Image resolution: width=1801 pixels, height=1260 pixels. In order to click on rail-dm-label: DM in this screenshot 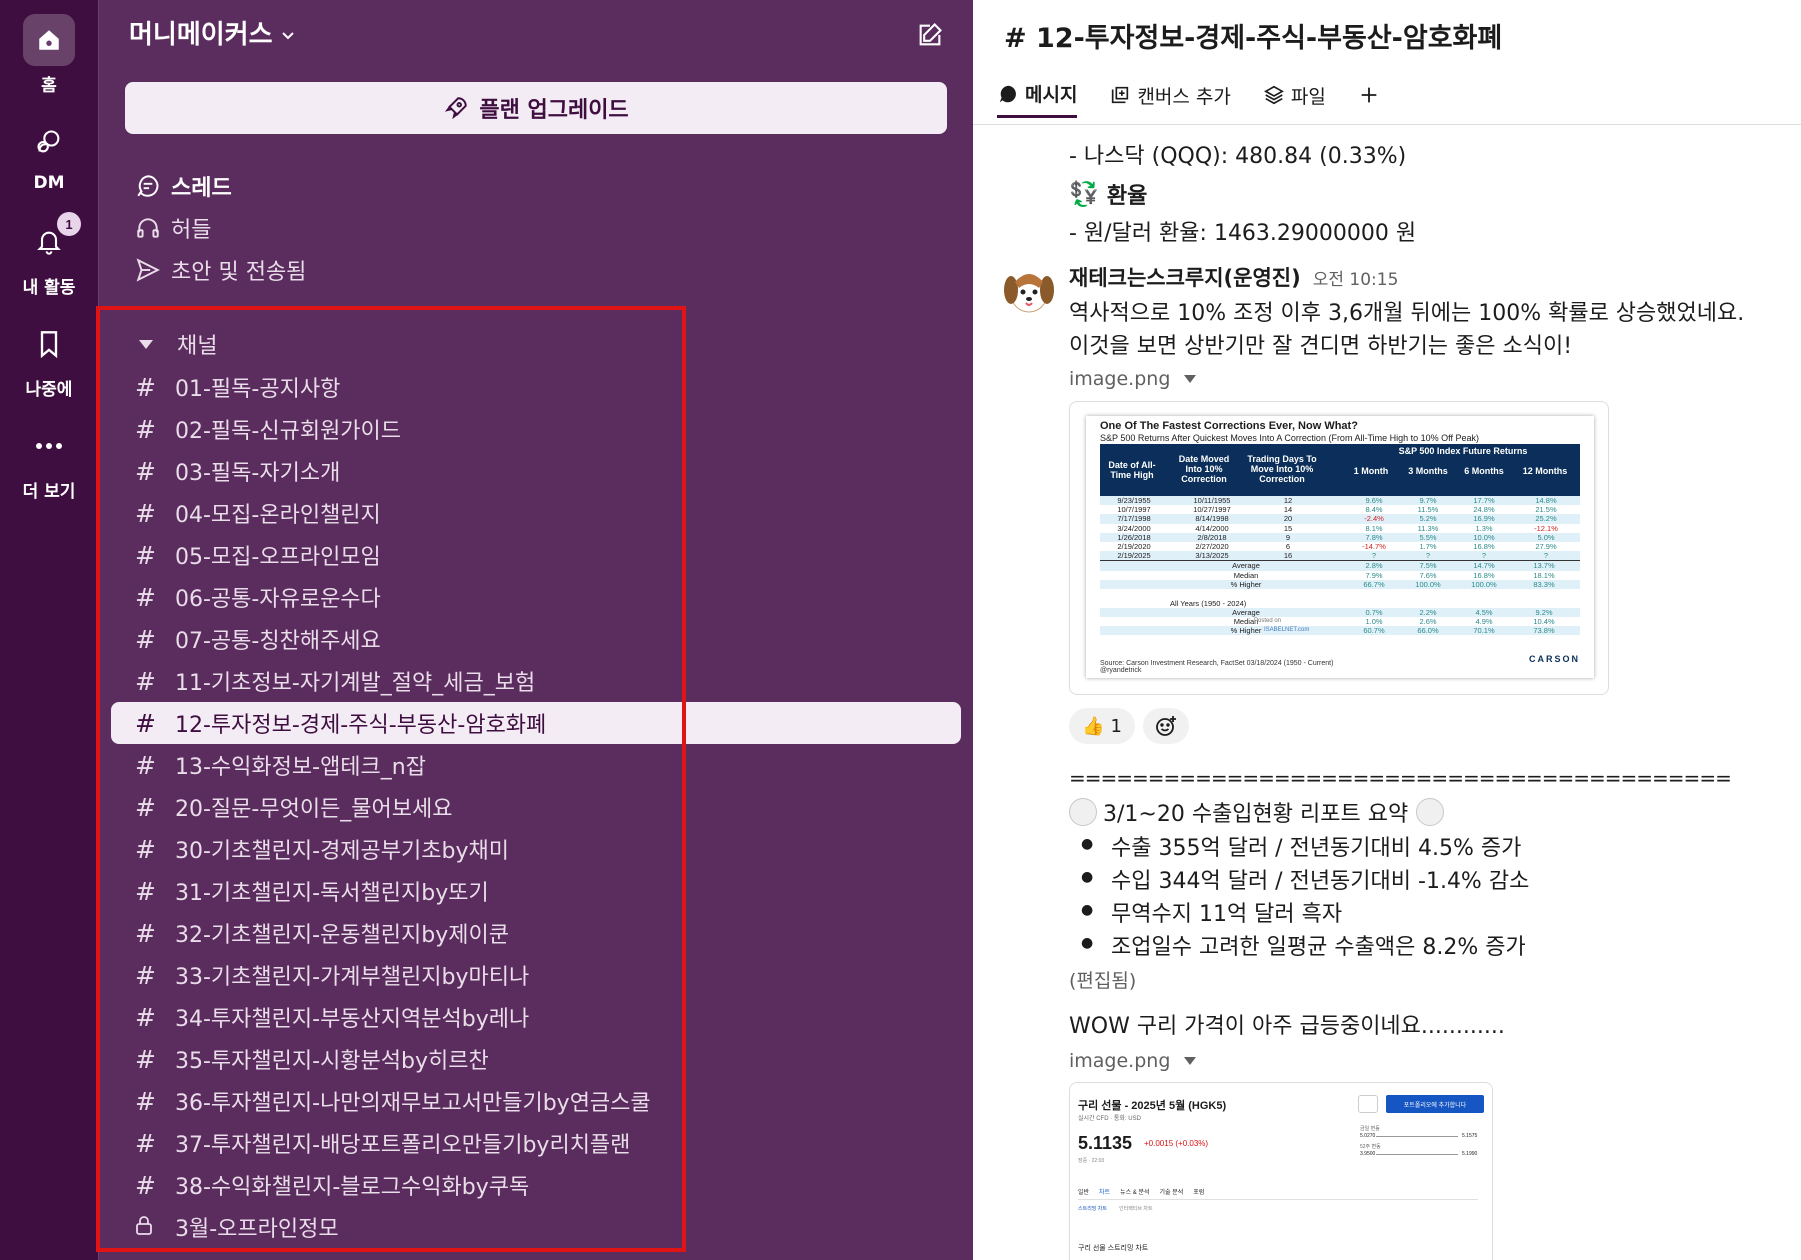, I will do `click(49, 183)`.